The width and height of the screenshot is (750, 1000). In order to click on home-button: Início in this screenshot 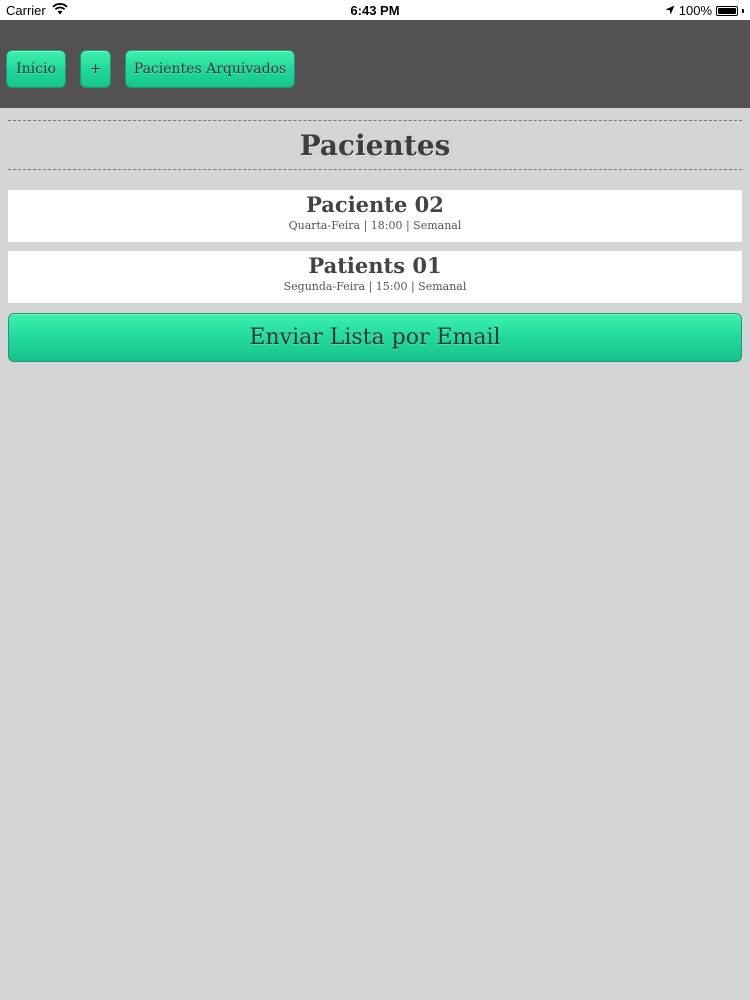, I will do `click(36, 69)`.